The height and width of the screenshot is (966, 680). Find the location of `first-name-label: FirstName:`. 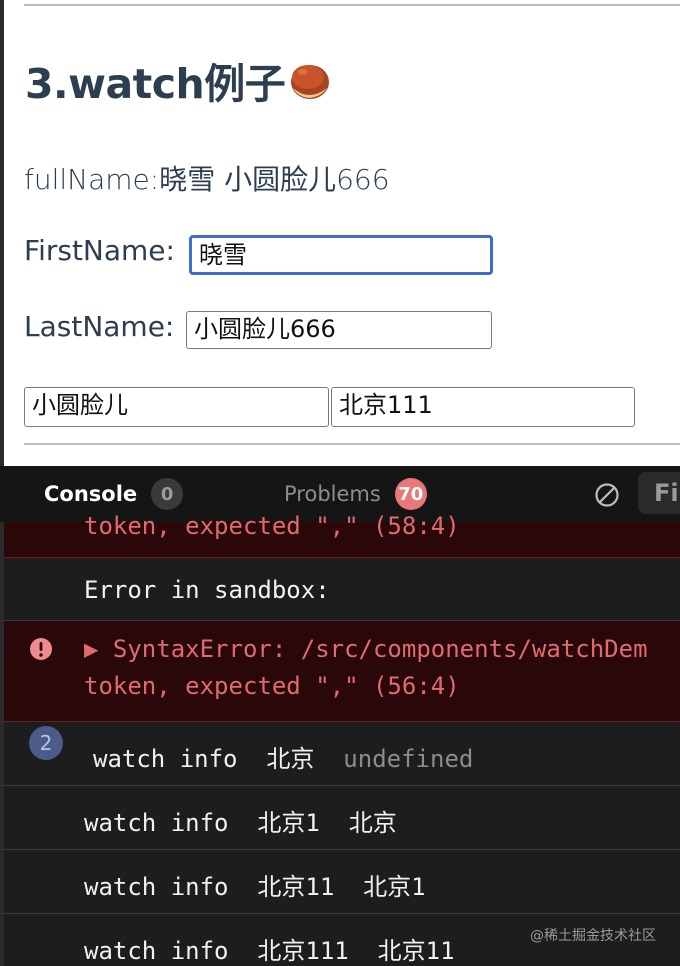

first-name-label: FirstName: is located at coordinates (99, 250).